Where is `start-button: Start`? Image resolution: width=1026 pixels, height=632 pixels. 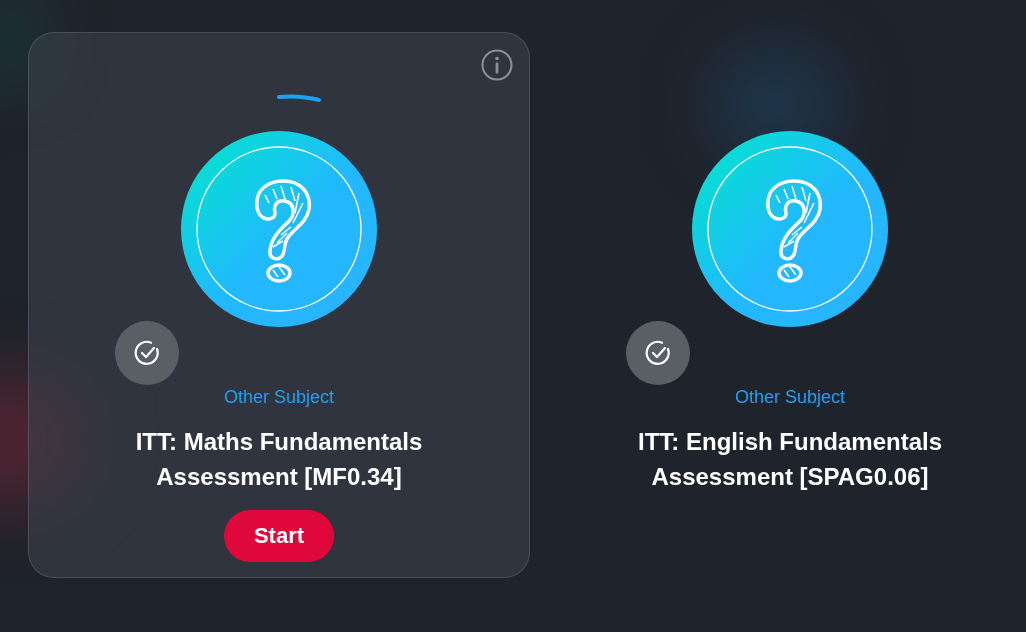
start-button: Start is located at coordinates (279, 536).